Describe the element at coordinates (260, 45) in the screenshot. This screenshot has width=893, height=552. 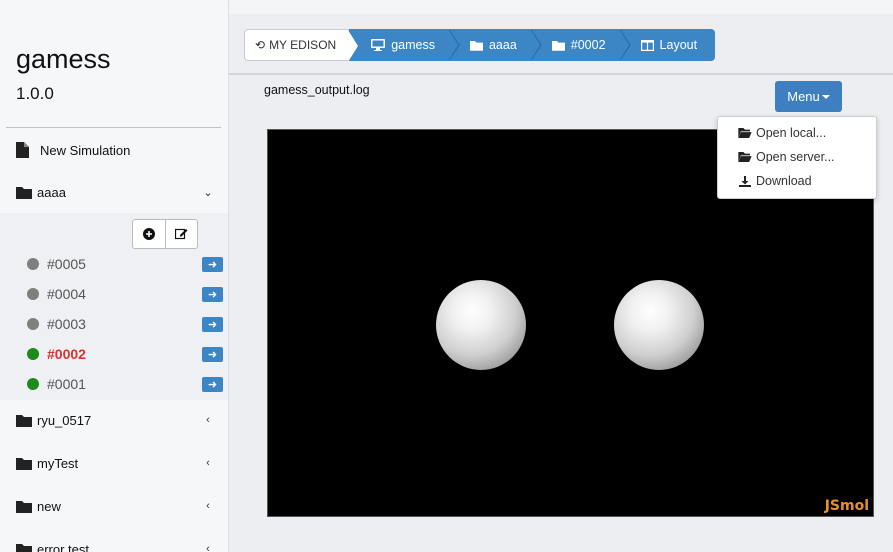
I see `history-icon: ⟲` at that location.